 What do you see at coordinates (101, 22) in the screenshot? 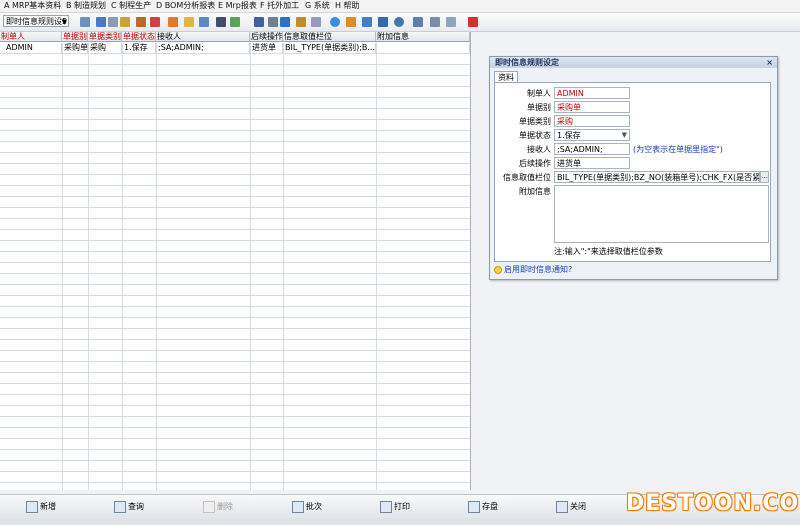
I see `window-icon` at bounding box center [101, 22].